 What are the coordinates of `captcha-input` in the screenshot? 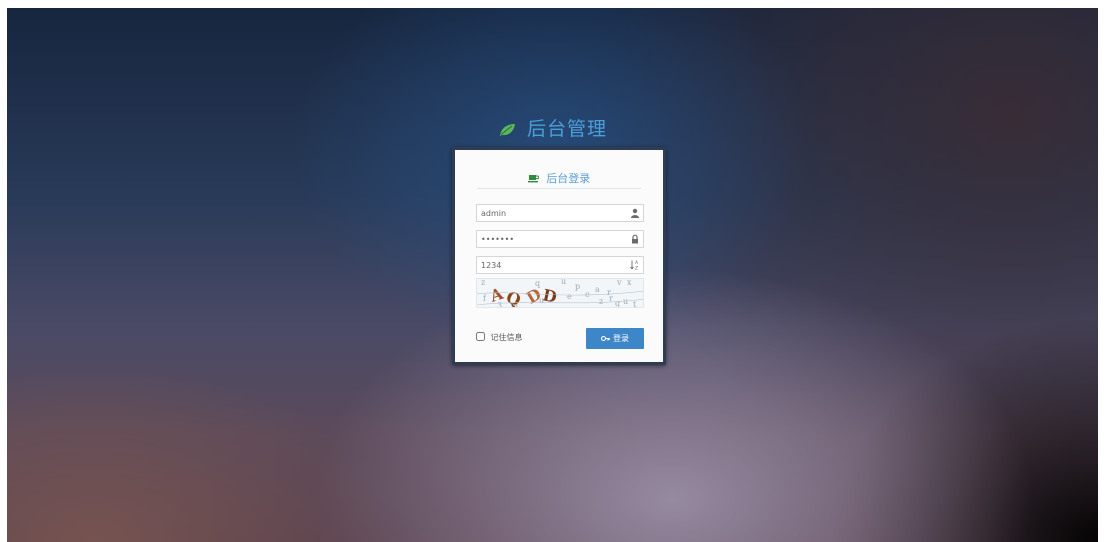 It's located at (554, 265).